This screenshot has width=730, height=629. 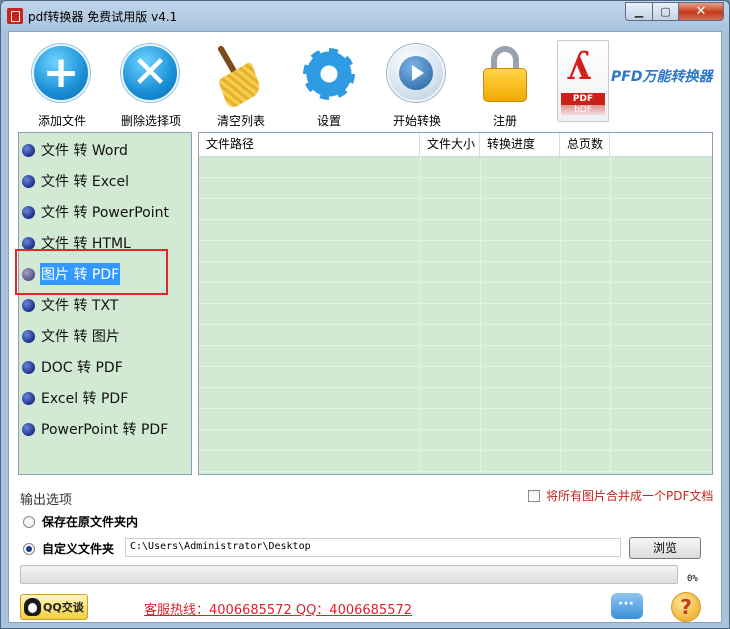 I want to click on plus-icon: +, so click(x=61, y=73).